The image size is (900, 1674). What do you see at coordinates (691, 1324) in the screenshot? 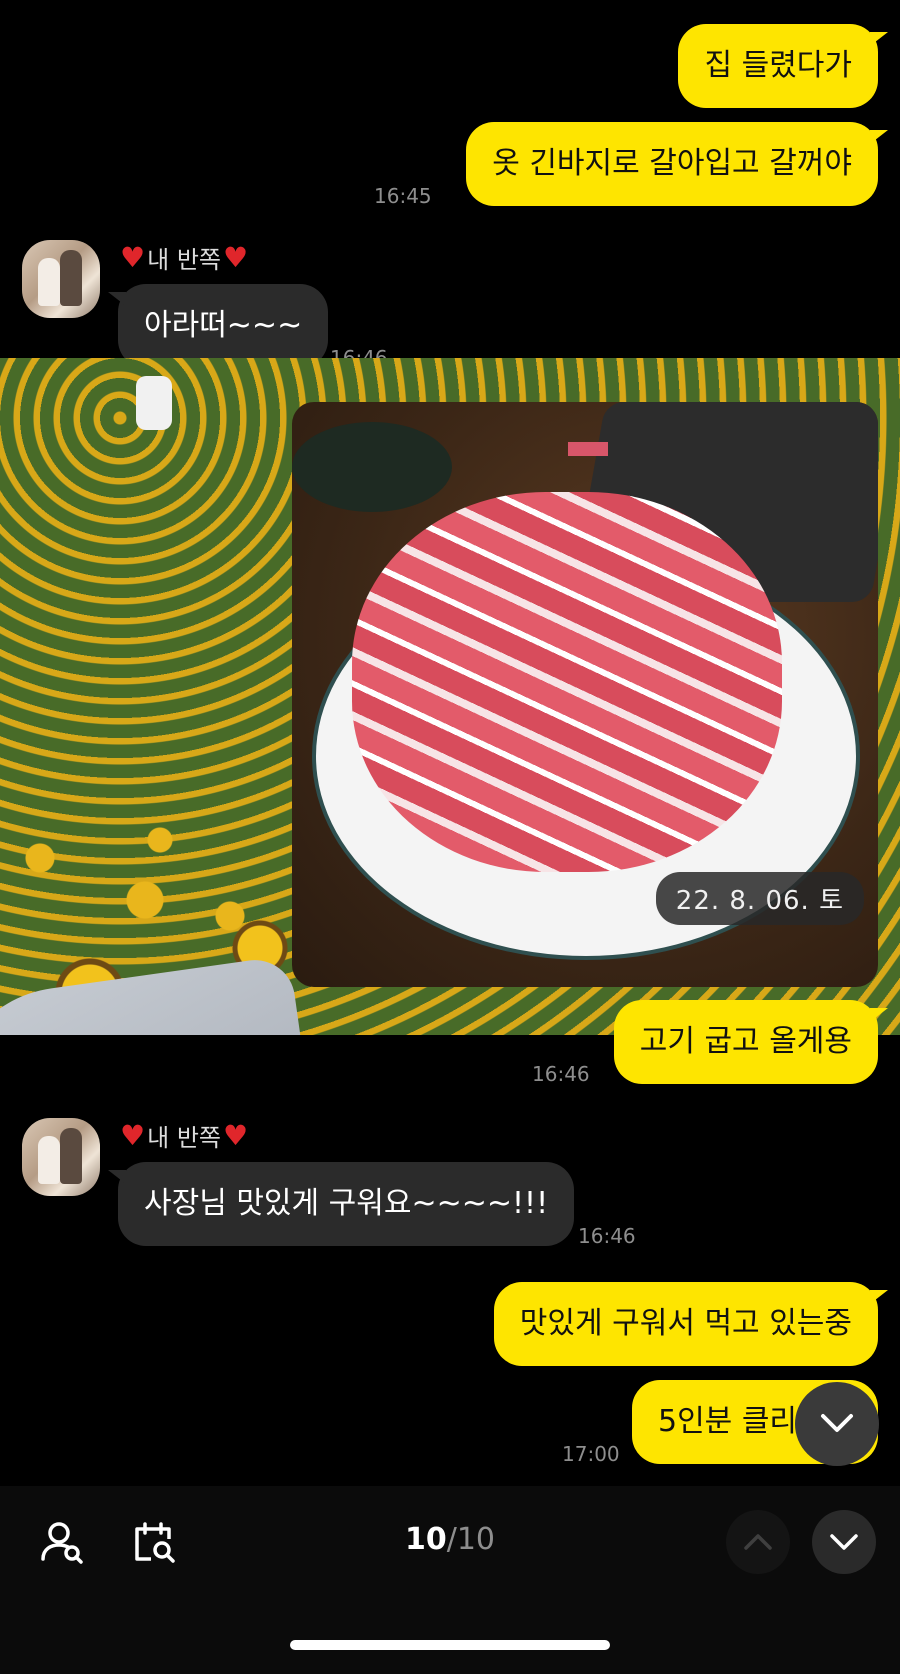
I see `my-message-bubble: 맛있게 구워서 먹고 있는중` at bounding box center [691, 1324].